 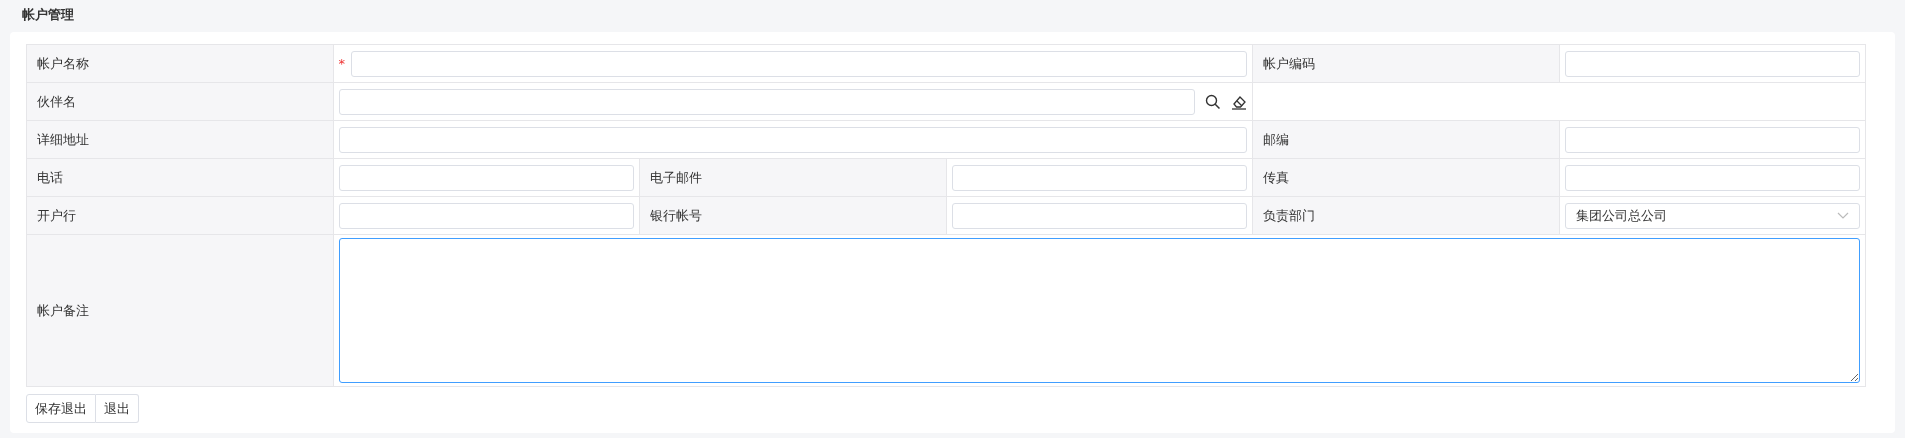 What do you see at coordinates (1843, 215) in the screenshot?
I see `chevron-down-icon` at bounding box center [1843, 215].